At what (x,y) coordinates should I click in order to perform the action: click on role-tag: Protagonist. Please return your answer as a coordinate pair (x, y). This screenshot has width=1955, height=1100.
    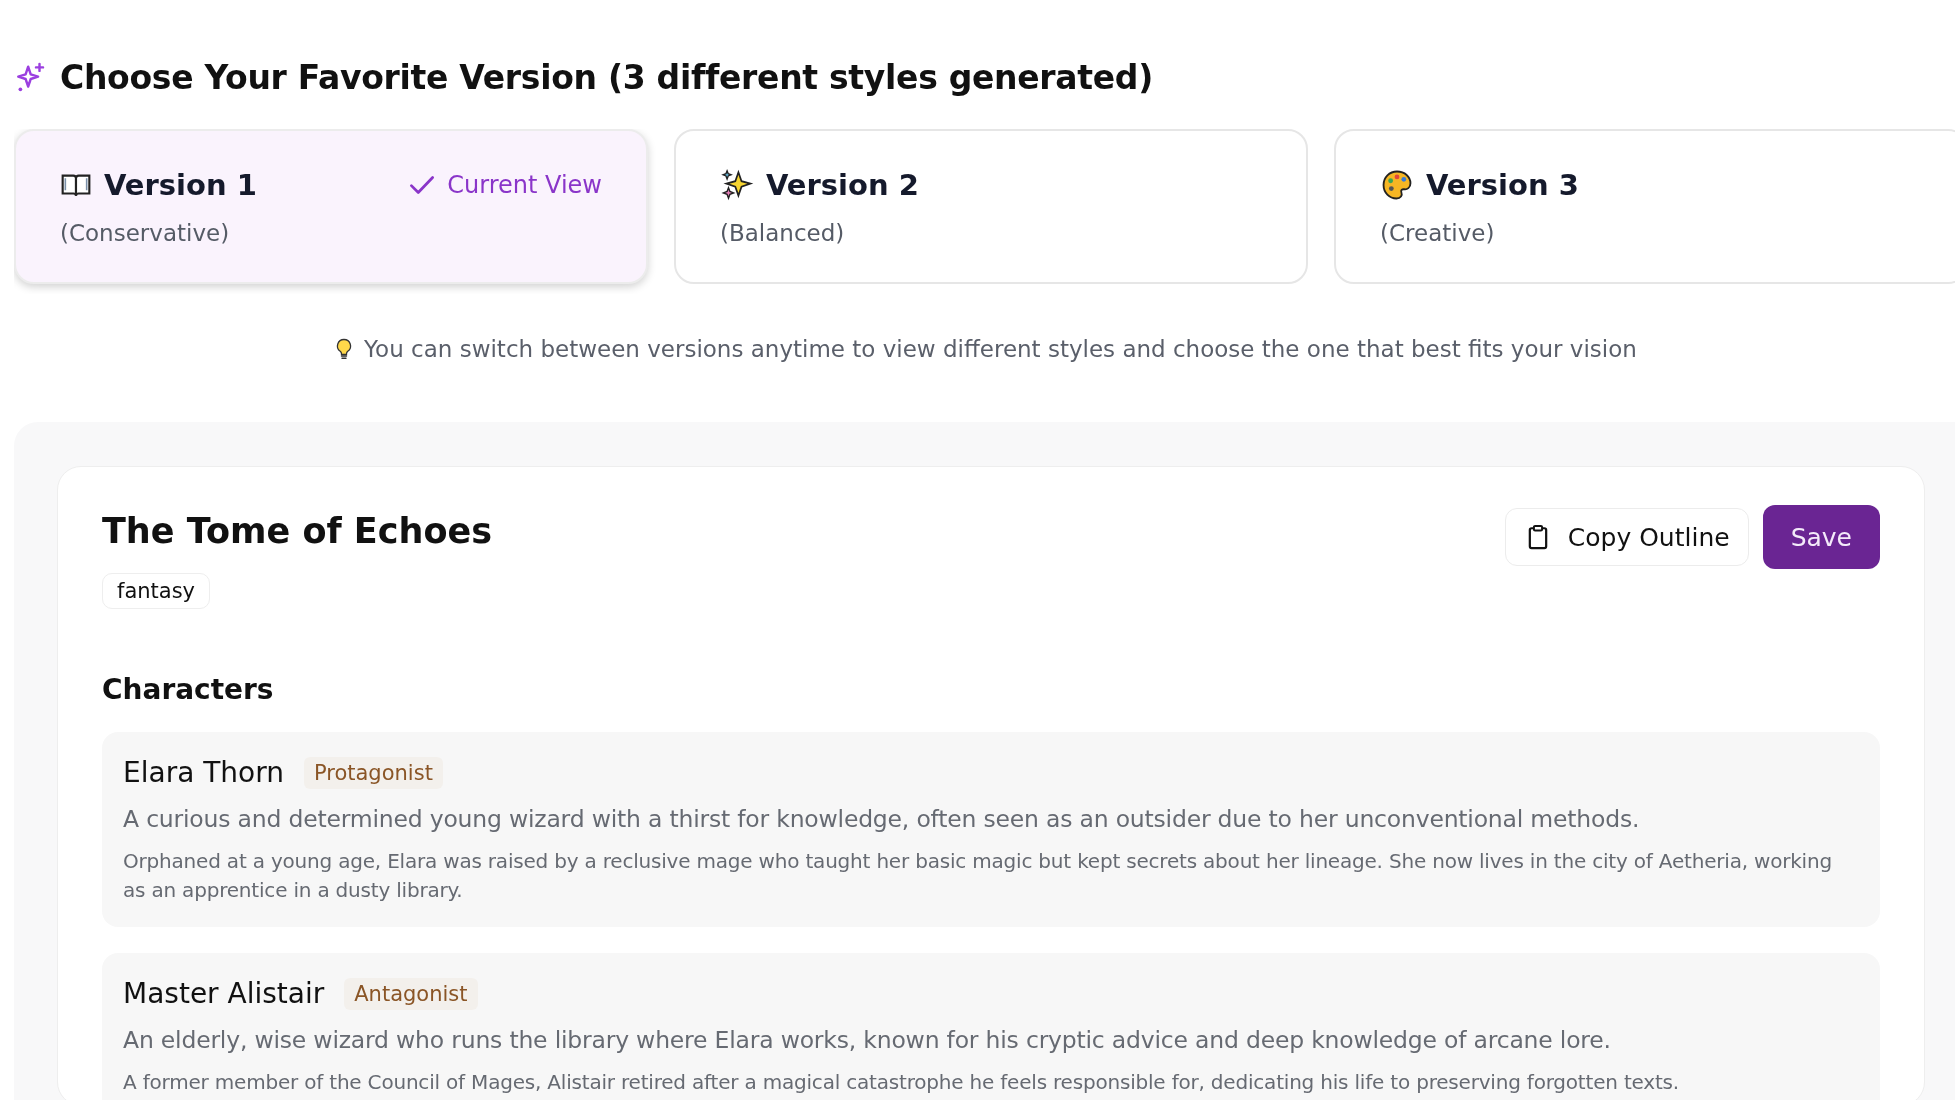
    Looking at the image, I should click on (373, 772).